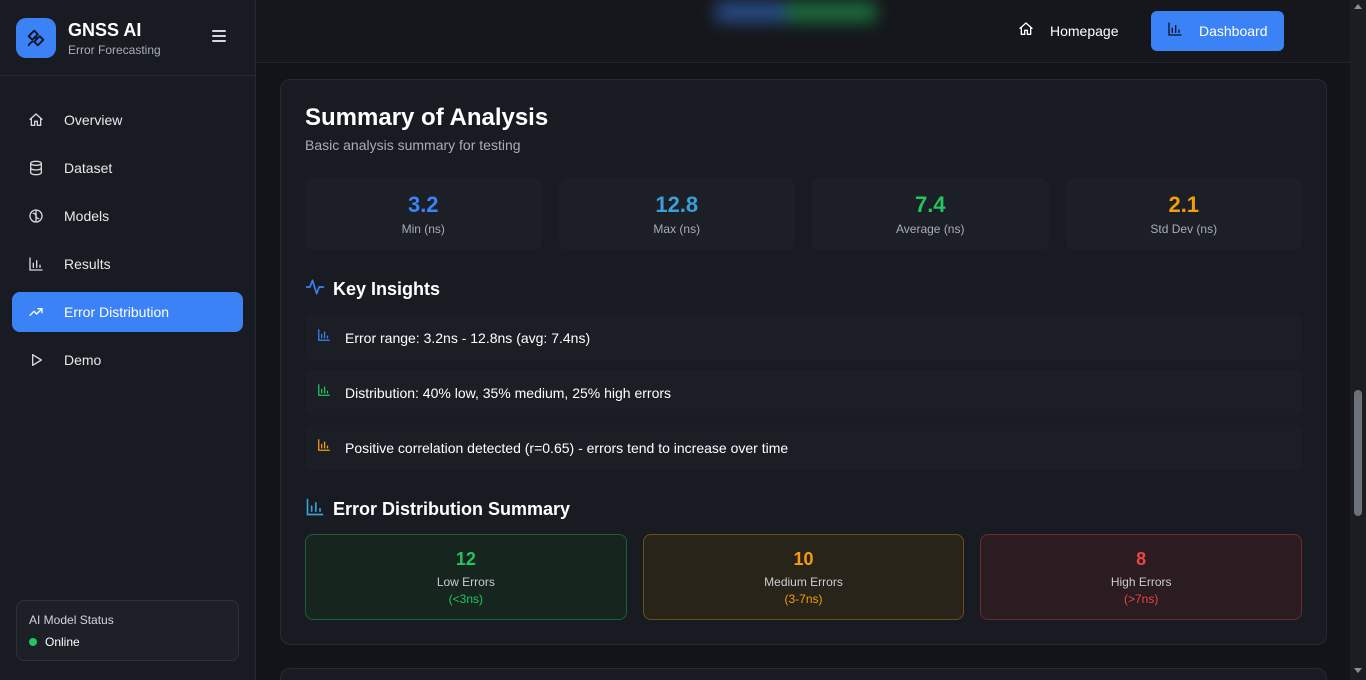 The width and height of the screenshot is (1366, 680). I want to click on model-status-value: Online, so click(62, 642).